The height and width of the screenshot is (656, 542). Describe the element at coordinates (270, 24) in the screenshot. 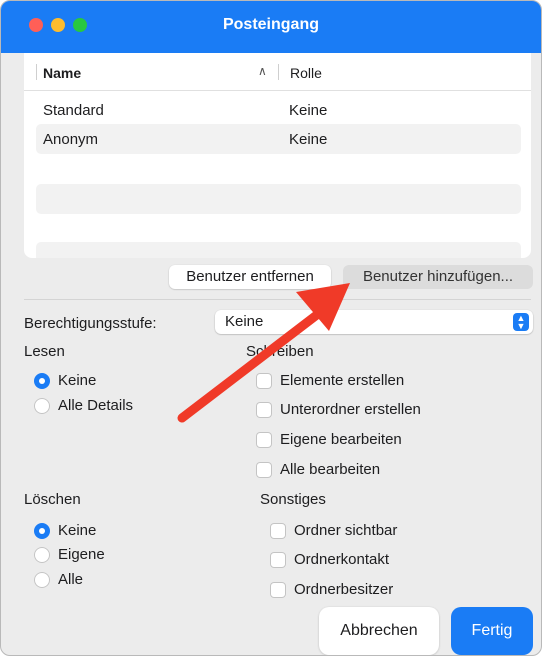

I see `window-title: Posteingang` at that location.